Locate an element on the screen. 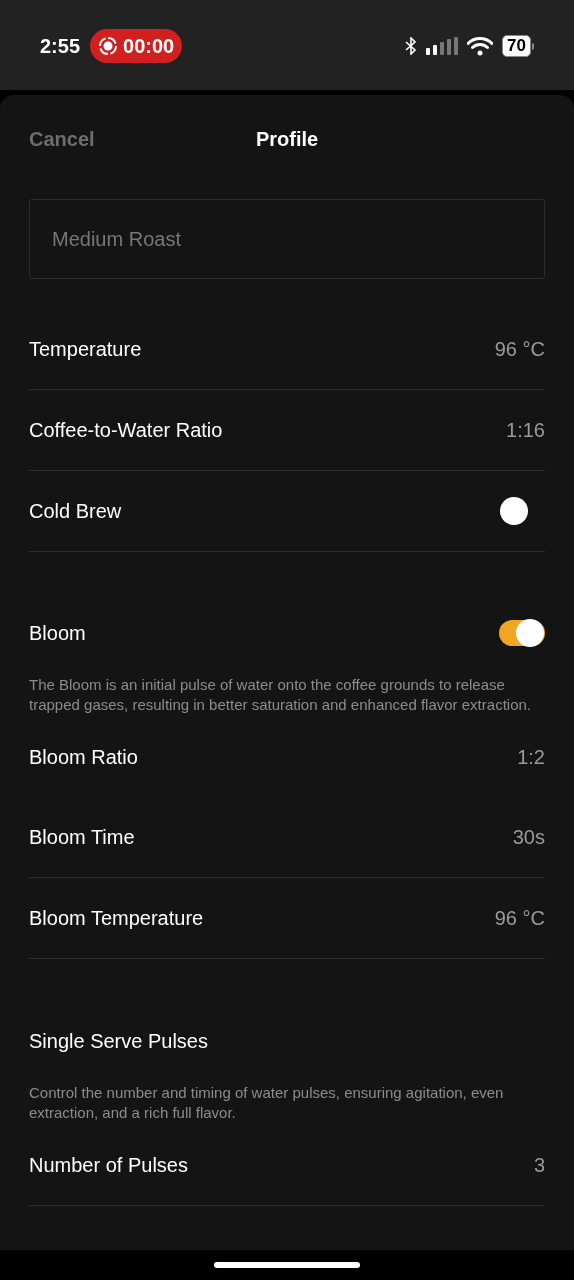 This screenshot has height=1280, width=574. signal-icon is located at coordinates (442, 46).